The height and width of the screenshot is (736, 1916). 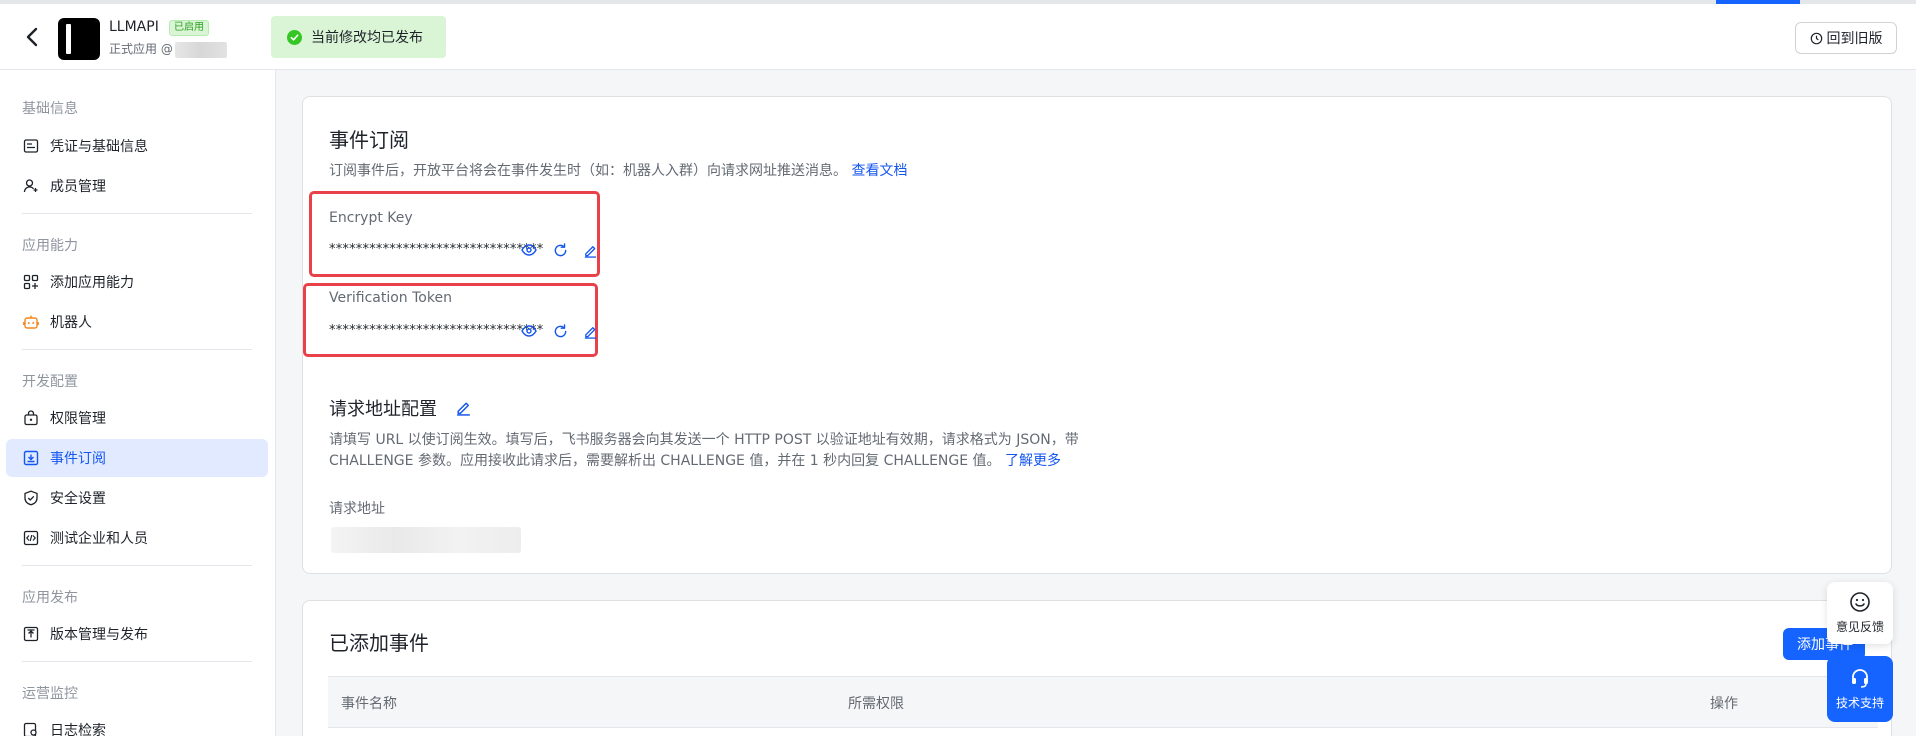 What do you see at coordinates (1860, 613) in the screenshot?
I see `feedback-button: 意见反馈` at bounding box center [1860, 613].